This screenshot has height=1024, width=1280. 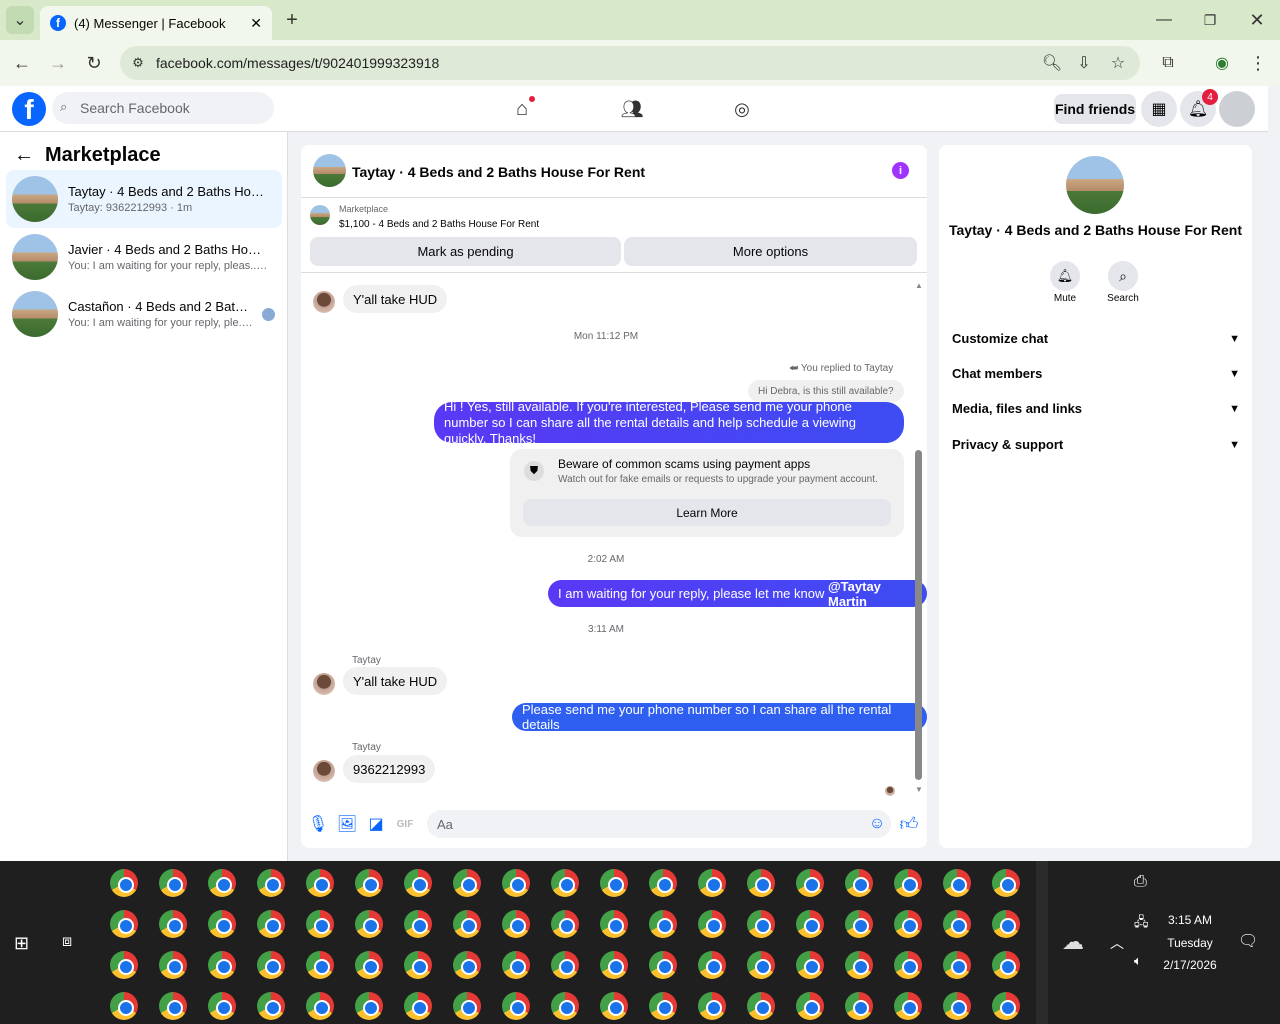 I want to click on site-info-icon: ⚙, so click(x=138, y=63).